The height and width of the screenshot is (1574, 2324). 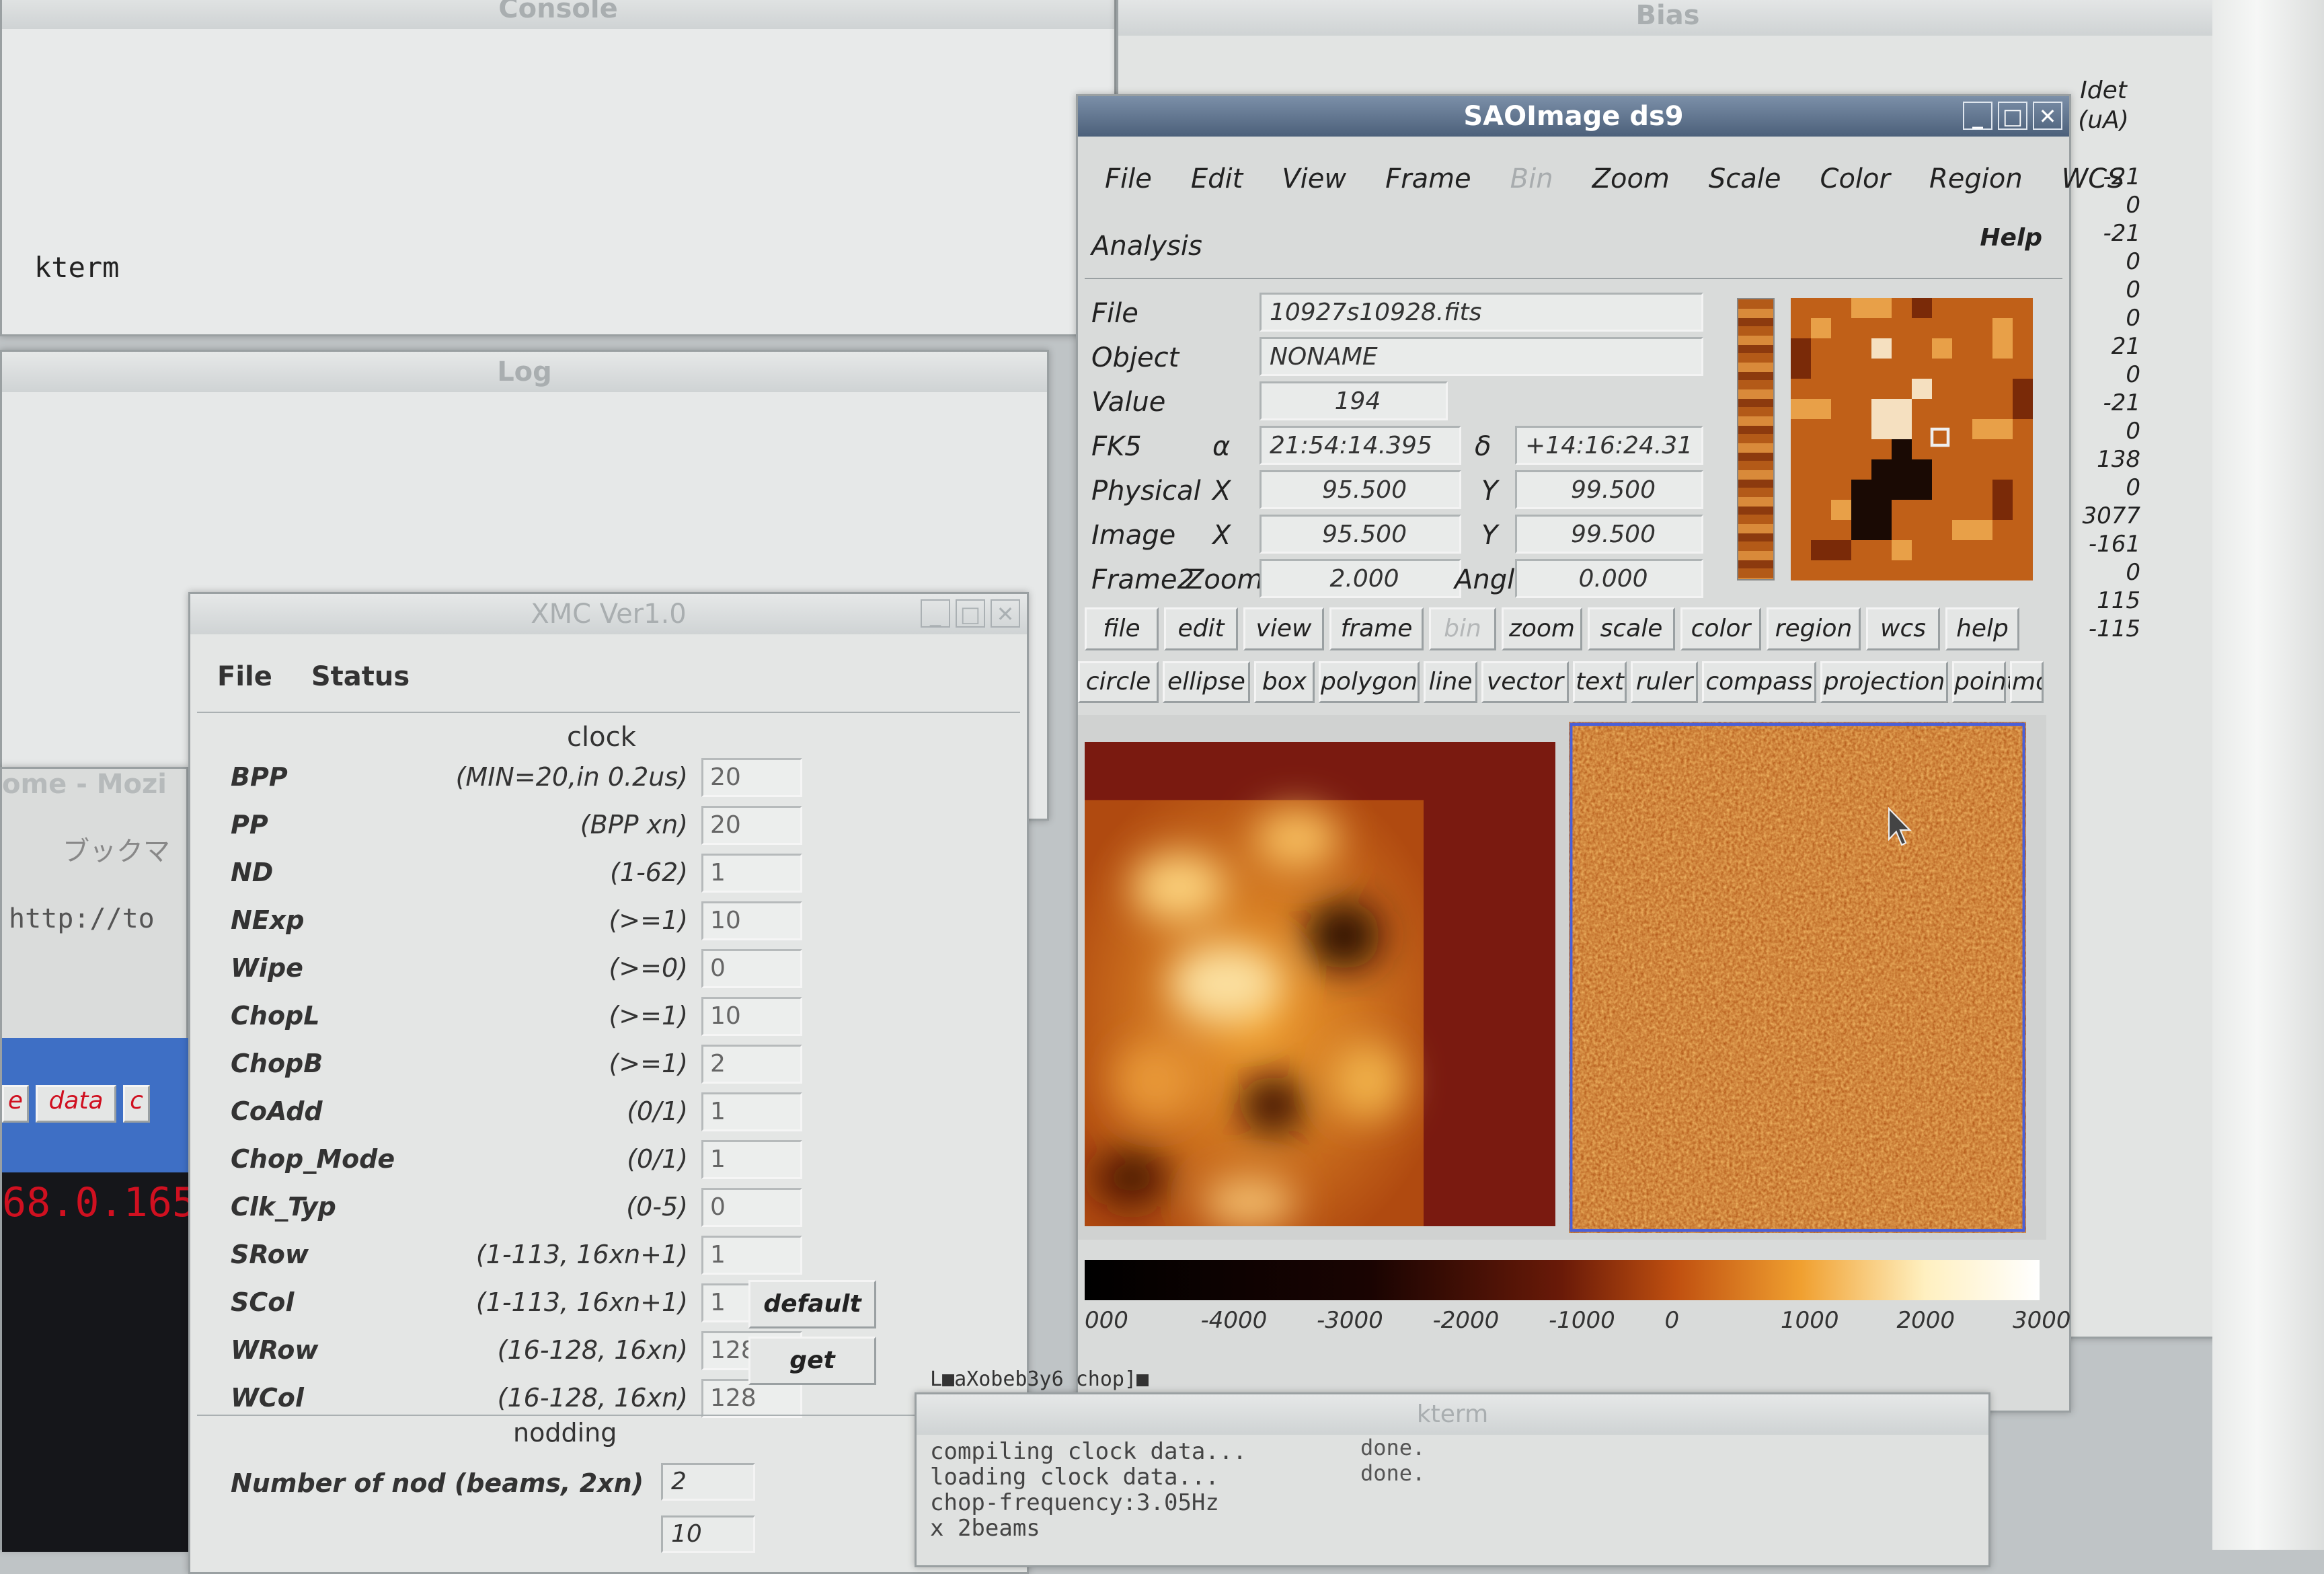 What do you see at coordinates (1114, 313) in the screenshot?
I see `file-label: File` at bounding box center [1114, 313].